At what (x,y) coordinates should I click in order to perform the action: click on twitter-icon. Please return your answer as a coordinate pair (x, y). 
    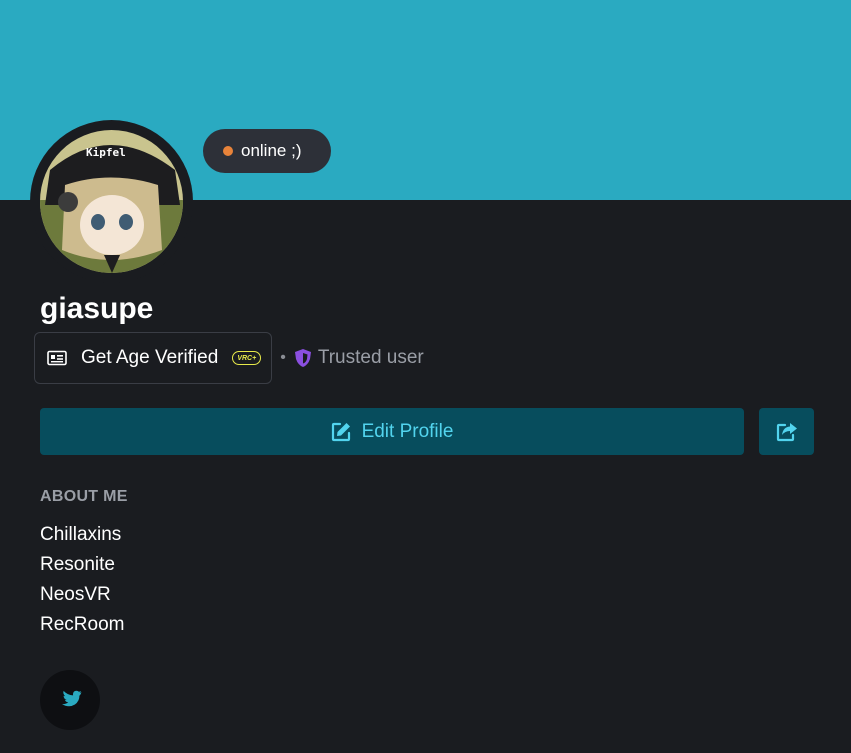
    Looking at the image, I should click on (72, 698).